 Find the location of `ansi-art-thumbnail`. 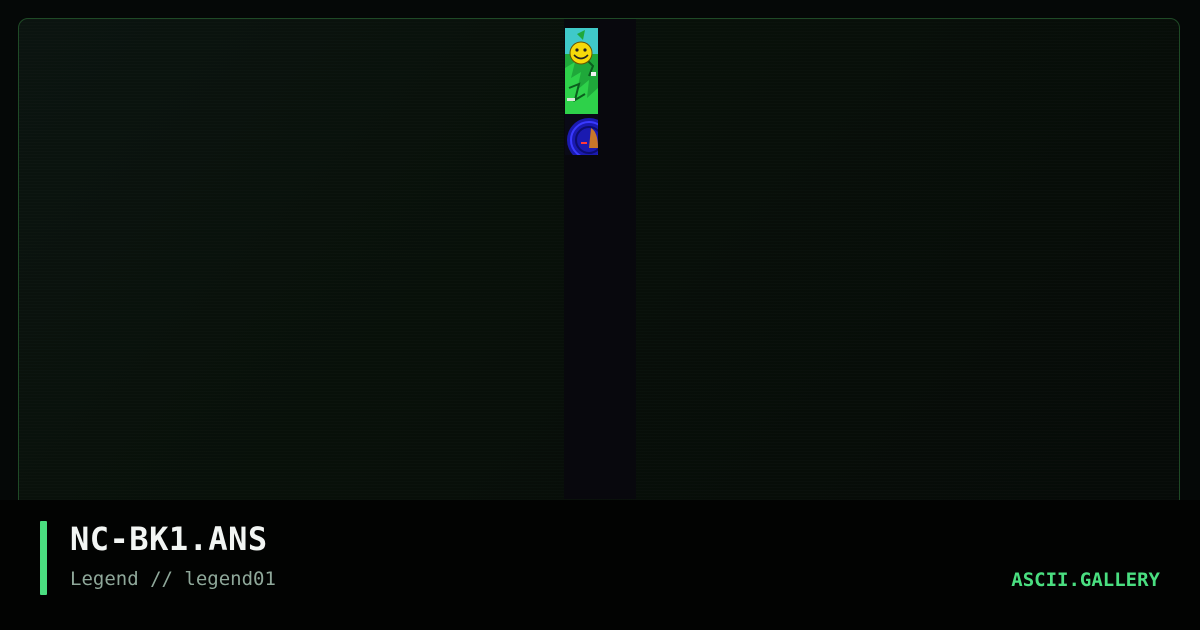

ansi-art-thumbnail is located at coordinates (581, 91).